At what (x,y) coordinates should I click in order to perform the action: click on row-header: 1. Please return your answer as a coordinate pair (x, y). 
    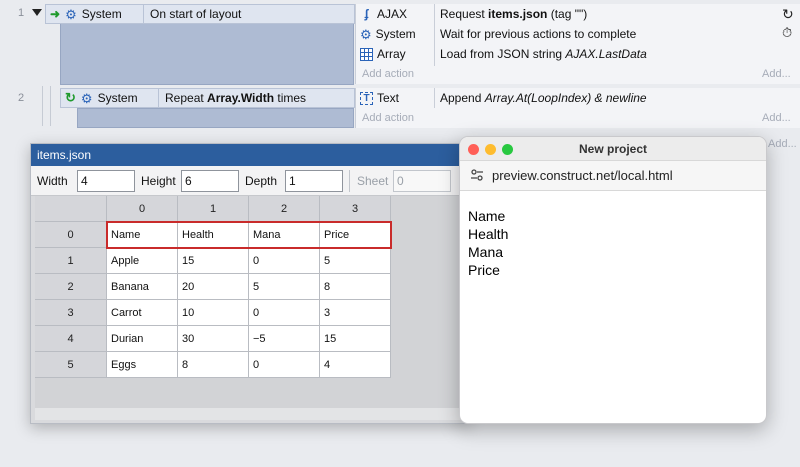
    Looking at the image, I should click on (71, 261).